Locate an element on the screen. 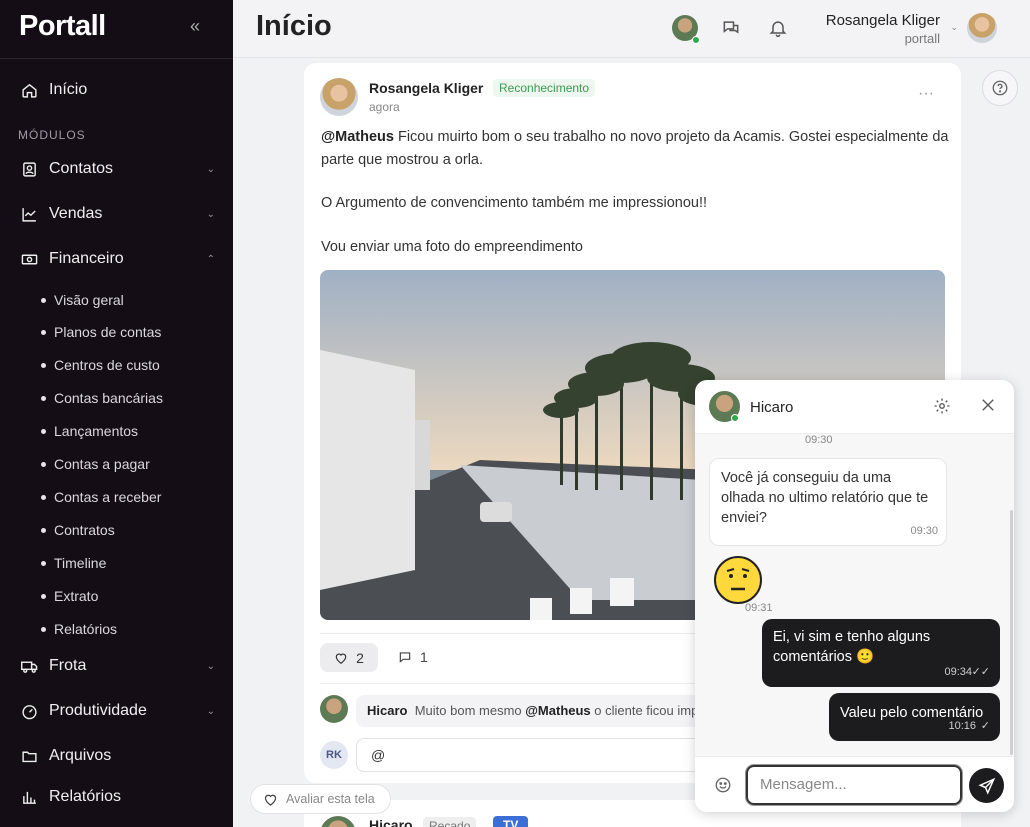 The width and height of the screenshot is (1030, 827). sidebar-subitem: Contas bancárias is located at coordinates (102, 398).